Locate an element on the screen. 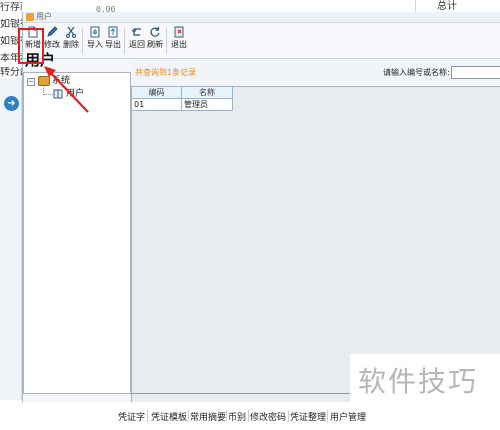  delete-button: 删除 is located at coordinates (71, 41).